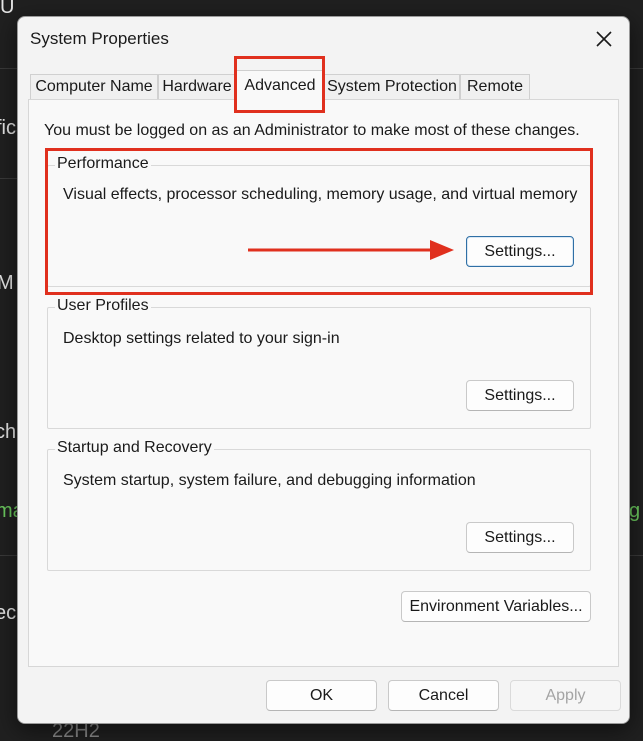 The width and height of the screenshot is (643, 741). What do you see at coordinates (197, 87) in the screenshot?
I see `tab-hardware: Hardware` at bounding box center [197, 87].